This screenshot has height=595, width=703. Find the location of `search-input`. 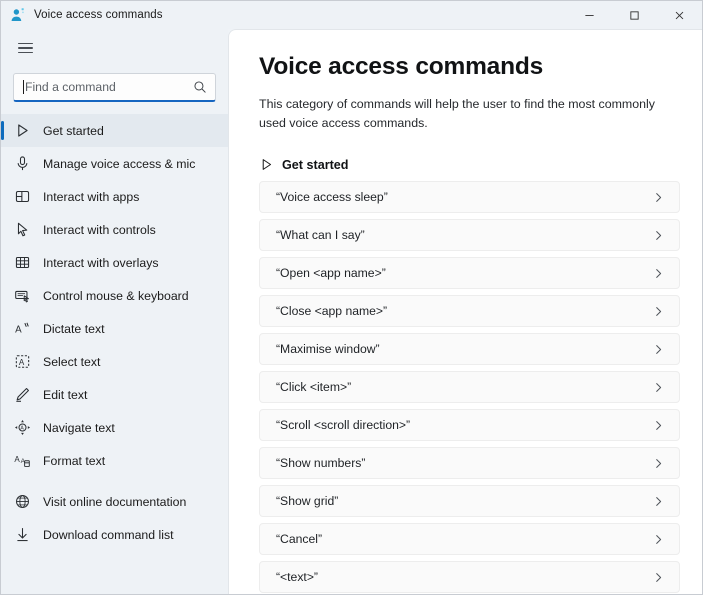

search-input is located at coordinates (109, 87).